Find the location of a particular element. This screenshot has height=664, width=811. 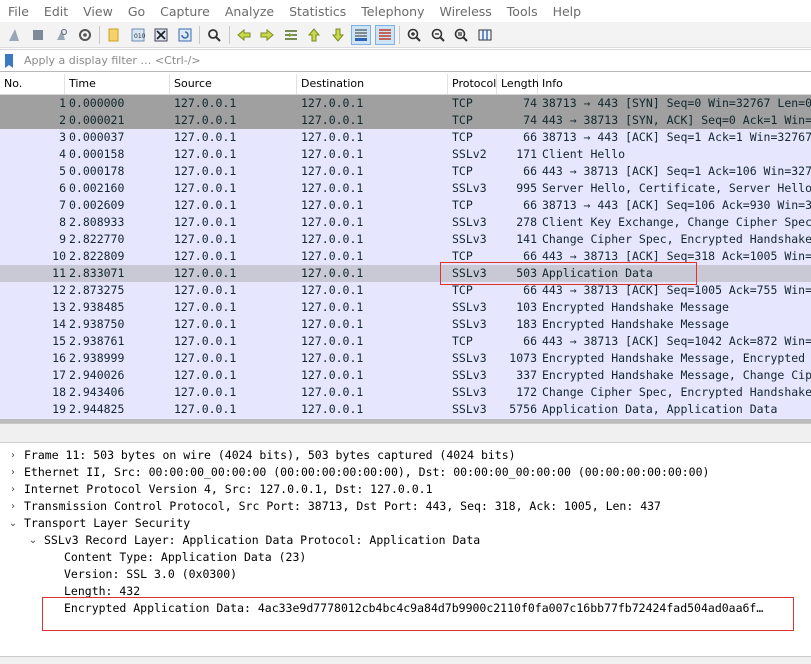

zoom-in-icon is located at coordinates (414, 35).